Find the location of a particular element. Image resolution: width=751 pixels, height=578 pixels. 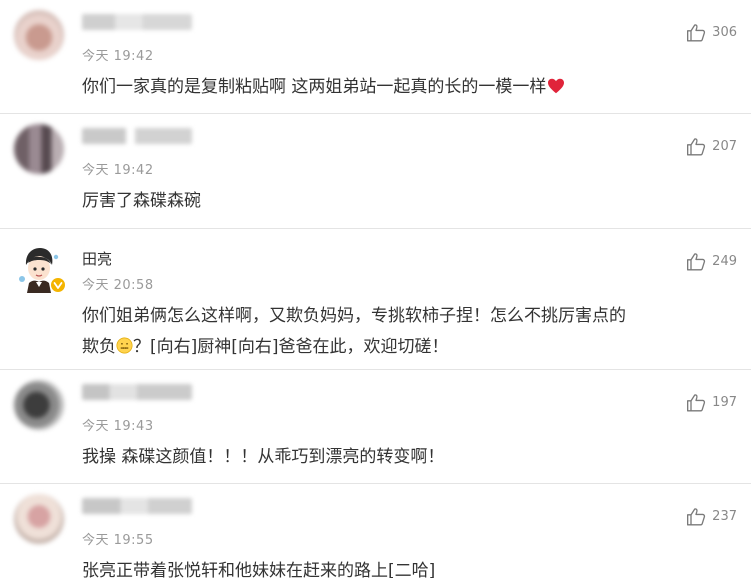

comment-text: 厉害了森碟森碗 is located at coordinates (141, 201).